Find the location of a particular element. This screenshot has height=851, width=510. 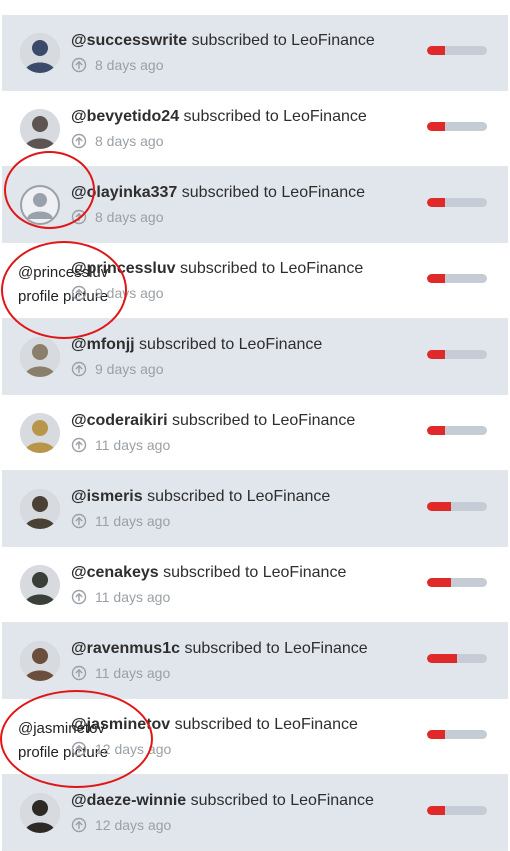

notification-text: @ravenmus1c subscribed to LeoFinance is located at coordinates (219, 649).